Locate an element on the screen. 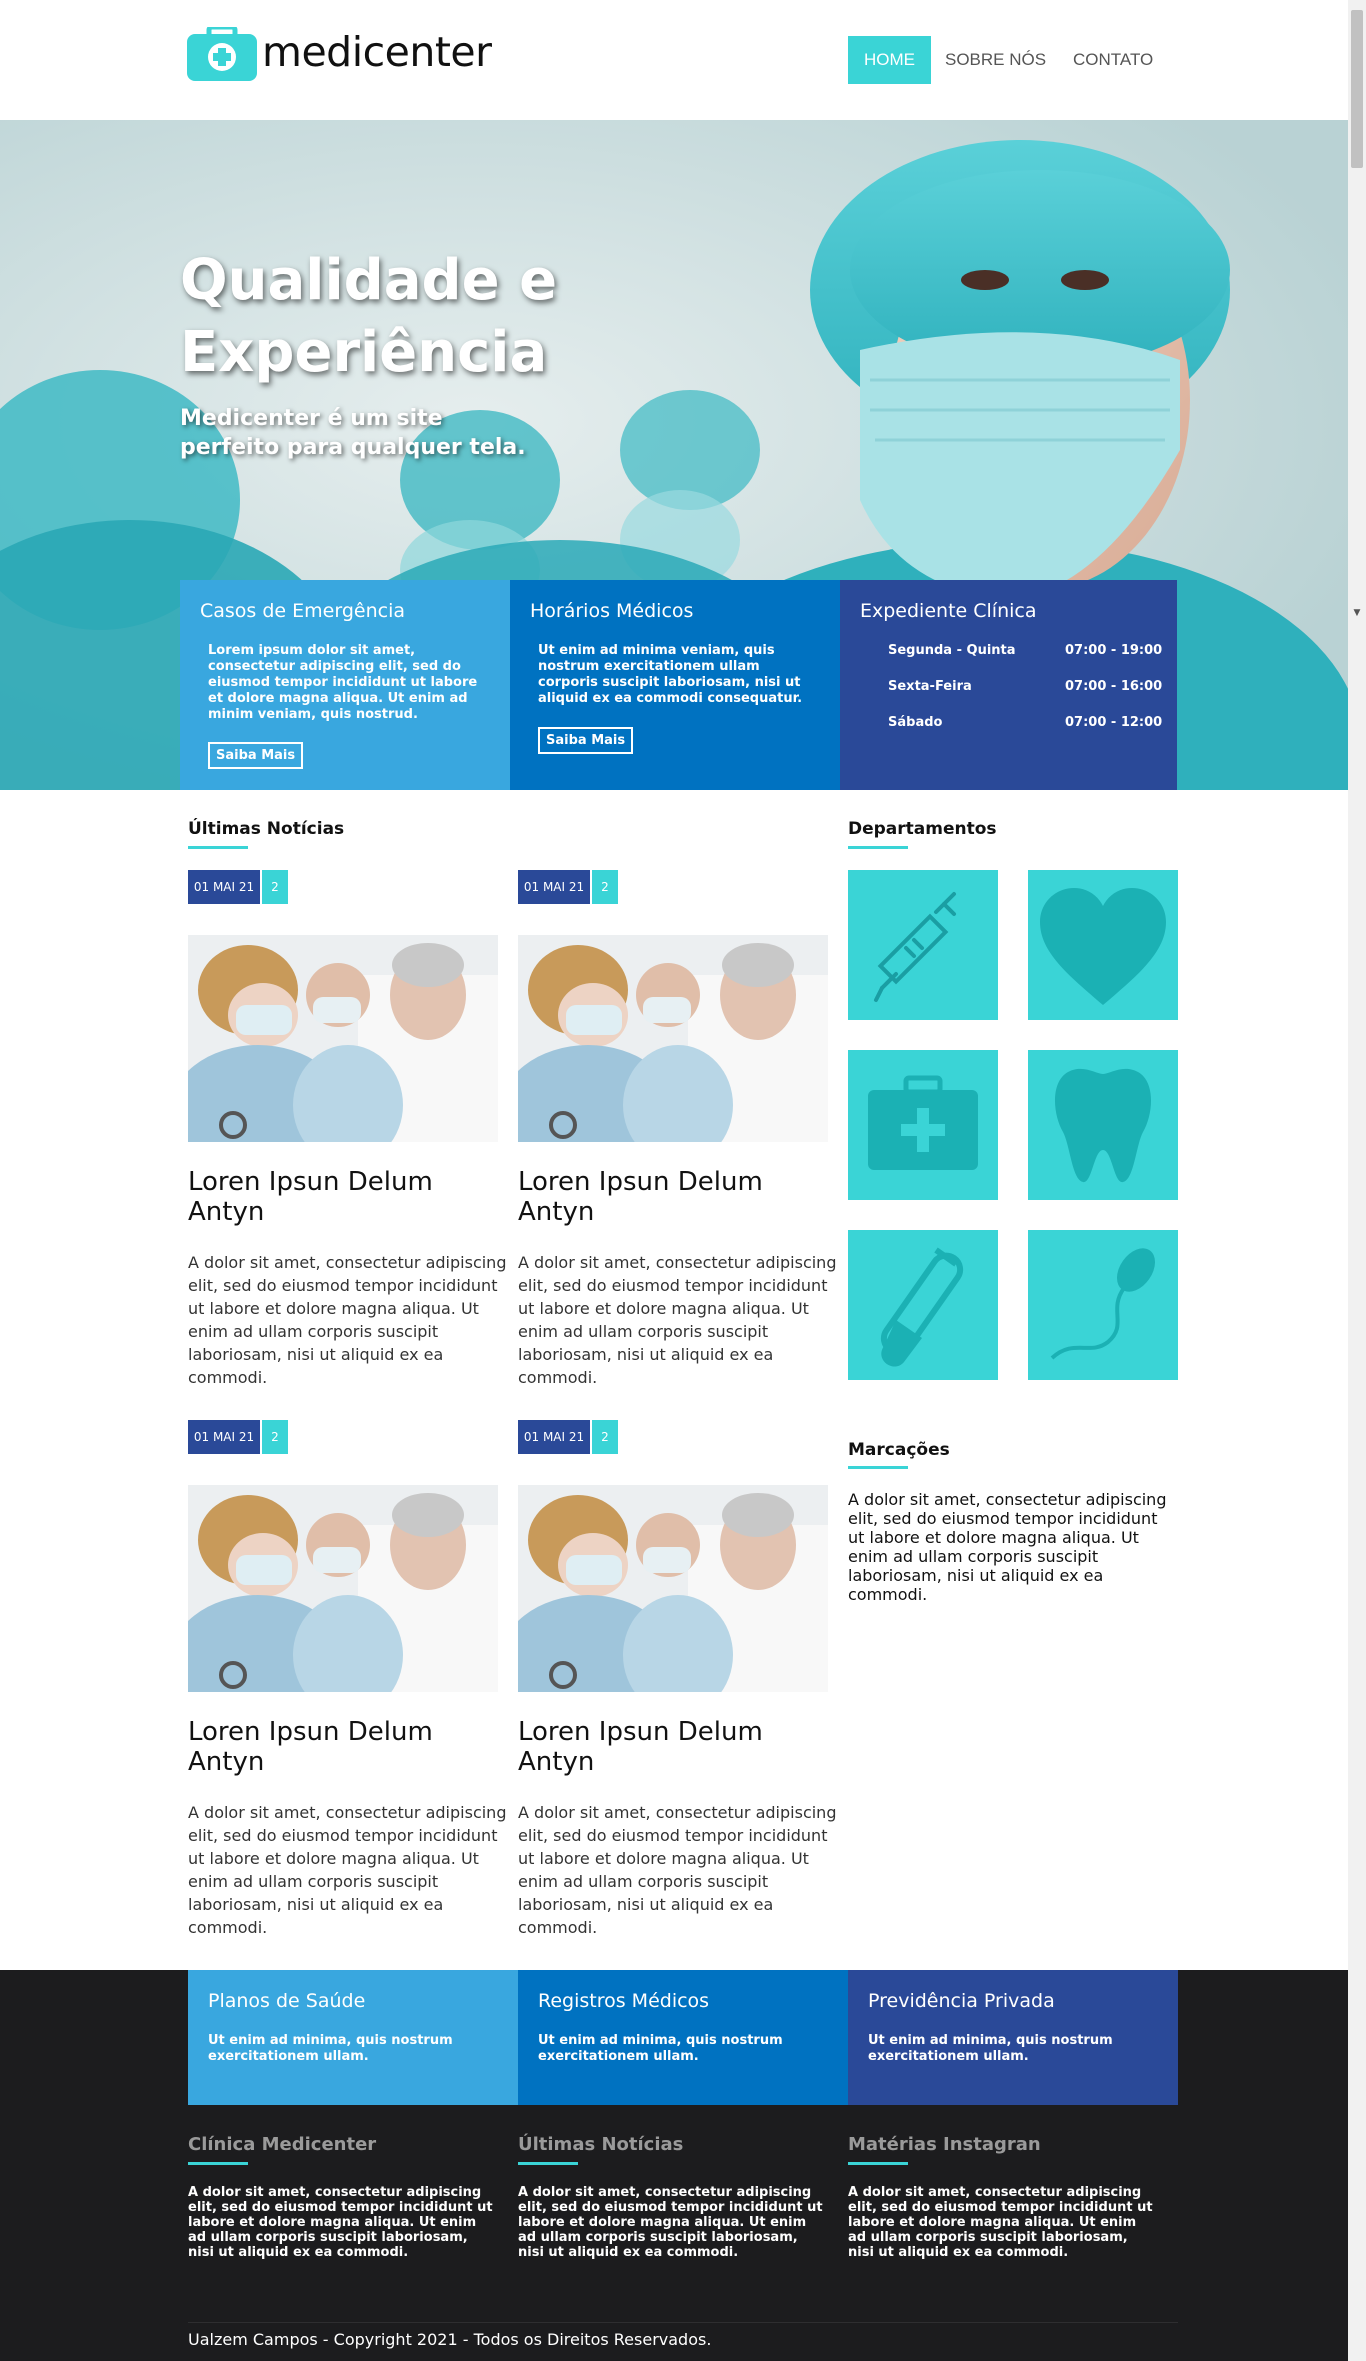 This screenshot has width=1366, height=2361. tags-heading-underline is located at coordinates (878, 1467).